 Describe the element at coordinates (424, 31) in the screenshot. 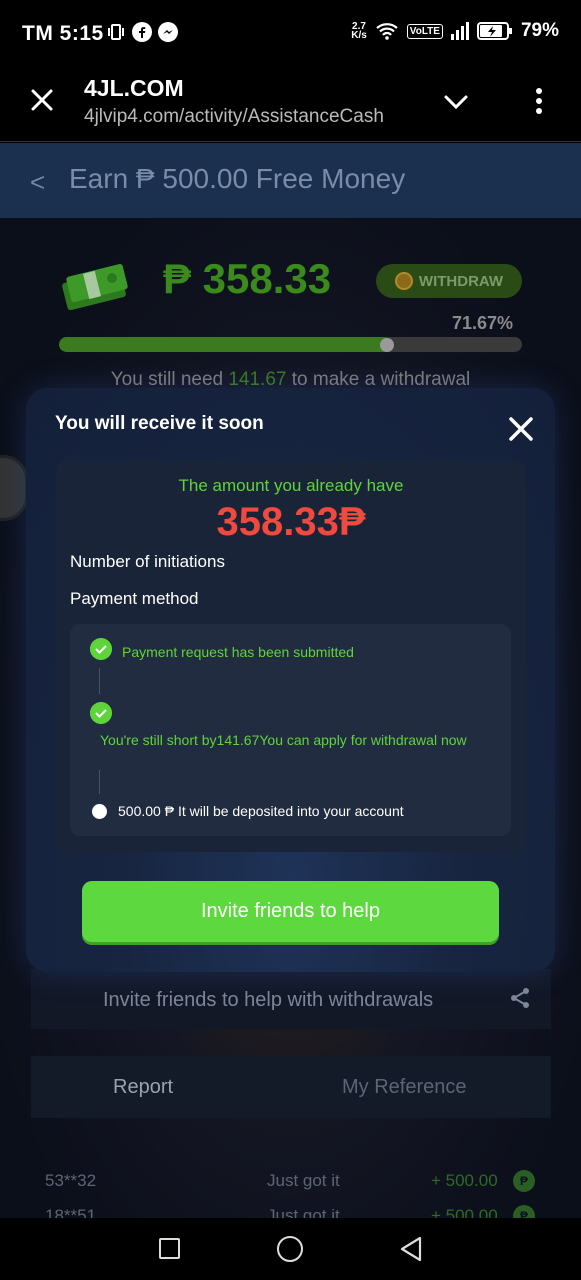

I see `volte-badge: VoLTE` at that location.